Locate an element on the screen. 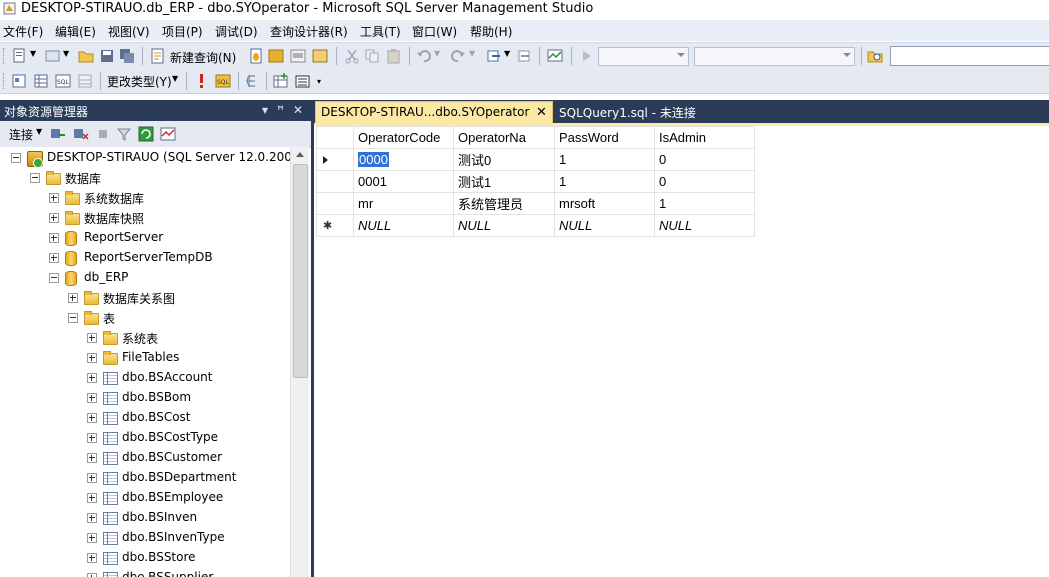 This screenshot has height=577, width=1049. menu-item: 编辑(E) is located at coordinates (75, 31).